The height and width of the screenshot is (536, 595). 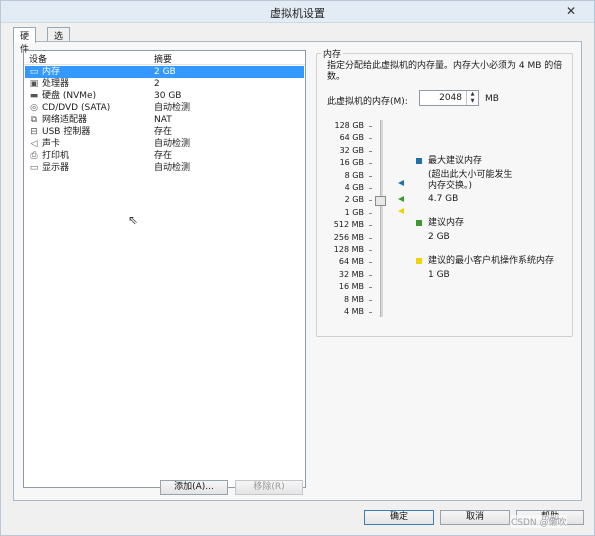 What do you see at coordinates (69, 96) in the screenshot?
I see `device-name: 硬盘 (NVMe)` at bounding box center [69, 96].